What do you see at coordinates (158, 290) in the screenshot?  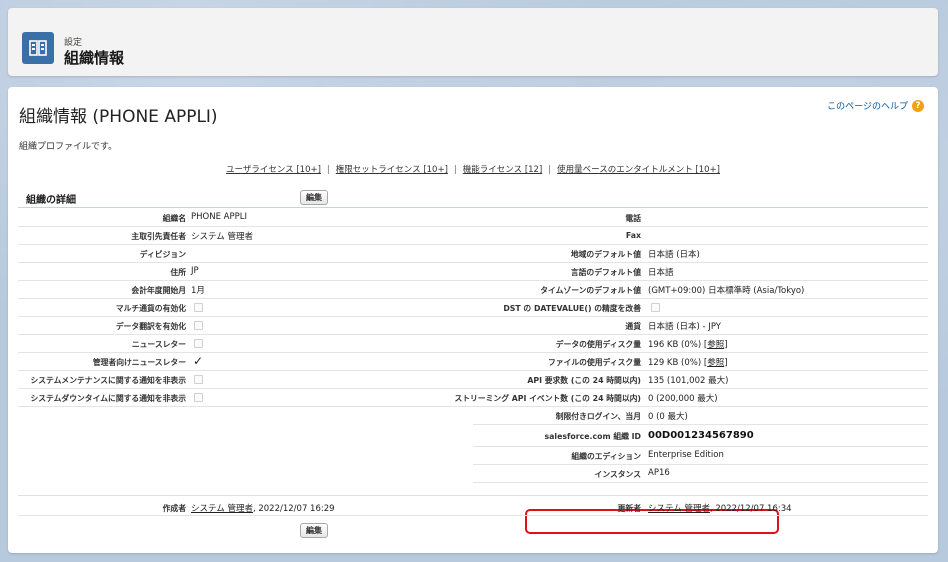 I see `field-label-fiscal-year-start: 会計年度開始月` at bounding box center [158, 290].